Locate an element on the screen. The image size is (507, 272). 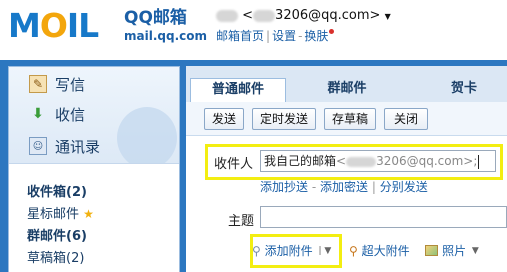
photo-button: 照片 is located at coordinates (445, 250).